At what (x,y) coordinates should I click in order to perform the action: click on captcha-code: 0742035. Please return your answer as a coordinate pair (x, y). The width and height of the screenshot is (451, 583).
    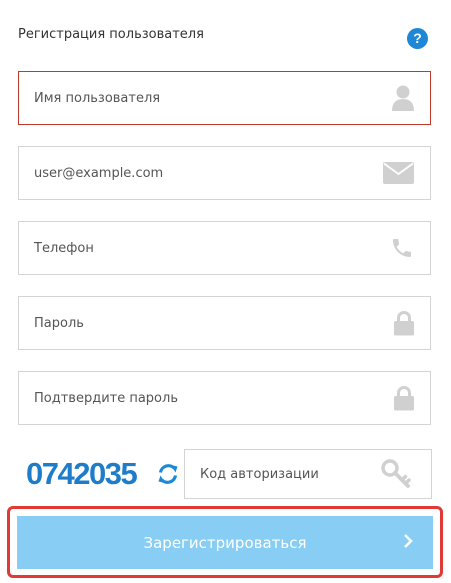
    Looking at the image, I should click on (82, 473).